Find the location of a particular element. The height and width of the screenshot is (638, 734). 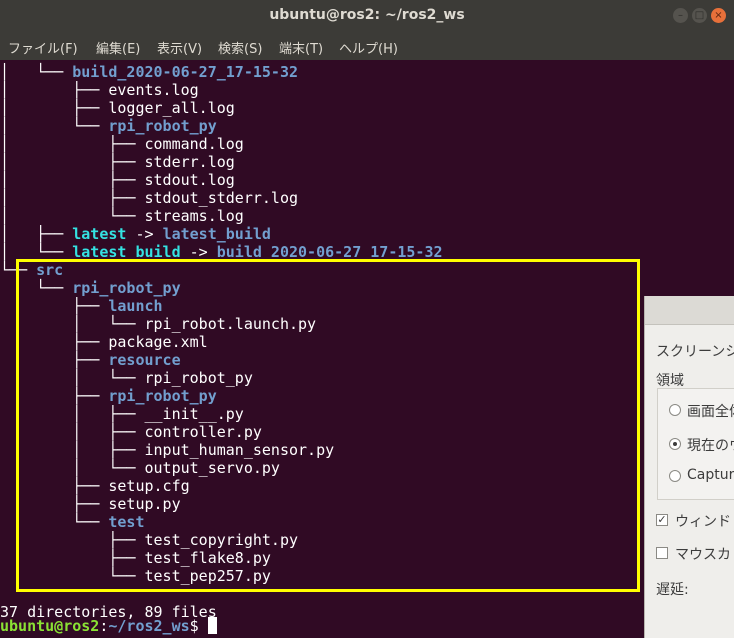

menu-terminal: 端末(T) is located at coordinates (301, 47).